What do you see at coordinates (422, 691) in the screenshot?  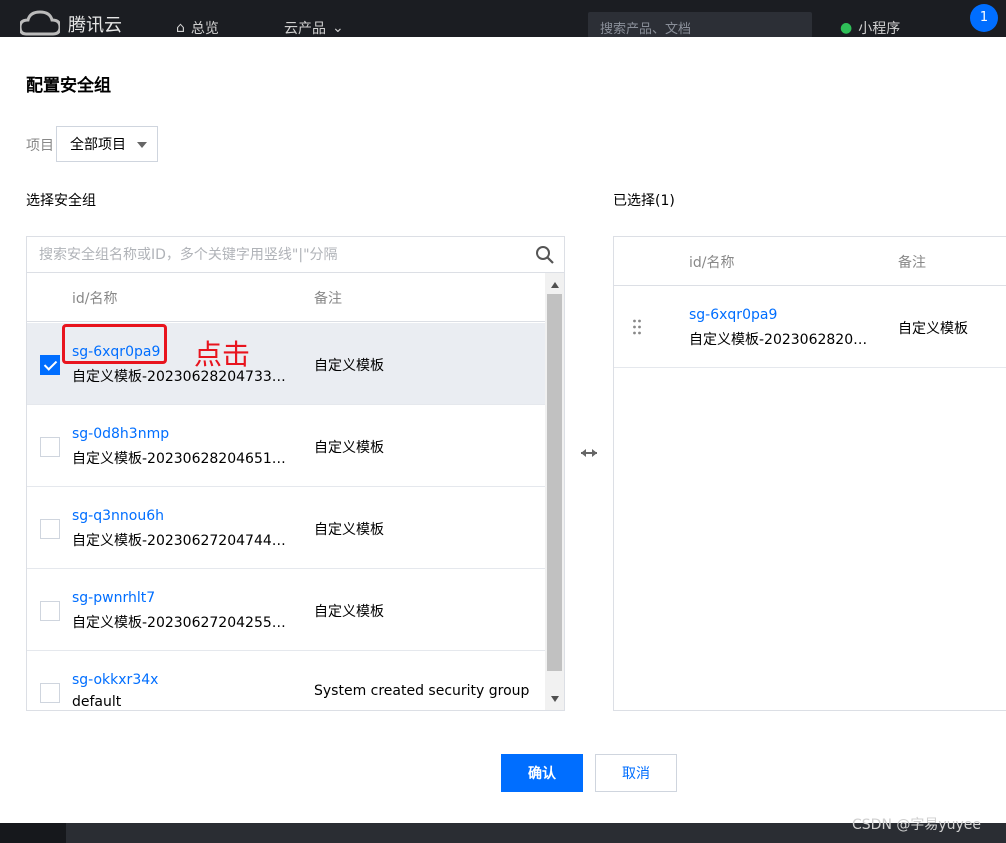 I see `security-group-remark: System created security group` at bounding box center [422, 691].